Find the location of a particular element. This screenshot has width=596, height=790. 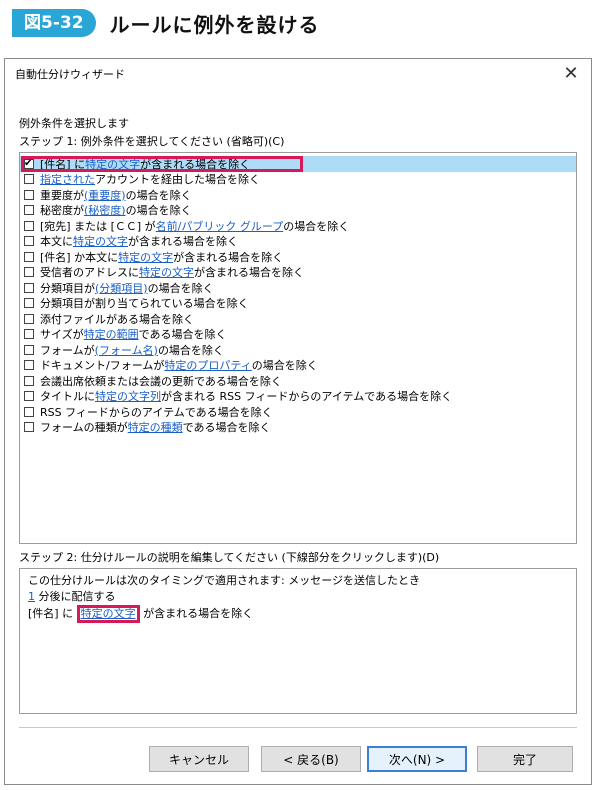

condition-text: ドキュメント/フォームが is located at coordinates (102, 366).